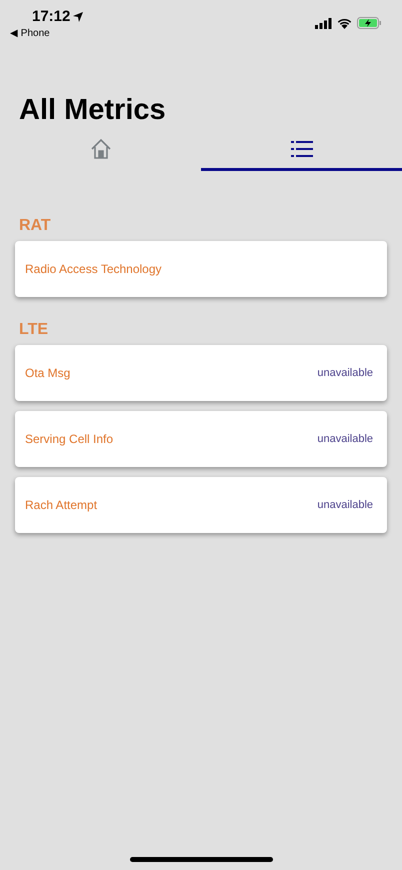 This screenshot has width=402, height=870. What do you see at coordinates (301, 149) in the screenshot?
I see `list-icon` at bounding box center [301, 149].